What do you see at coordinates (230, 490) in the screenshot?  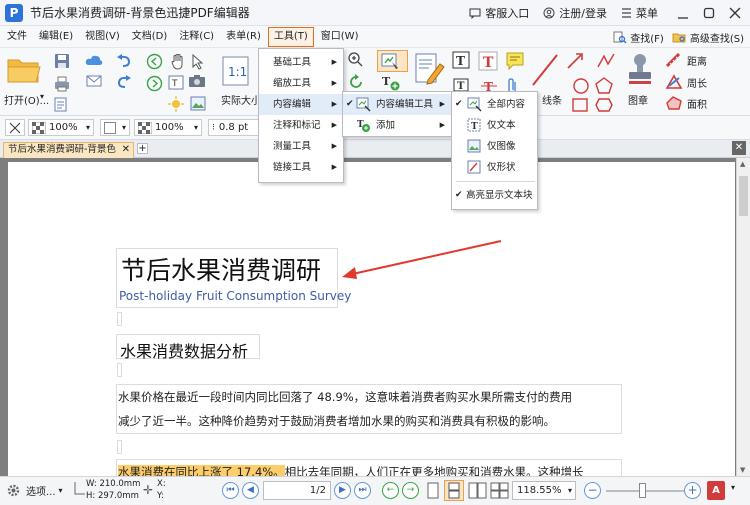 I see `first-page-button: ⏮` at bounding box center [230, 490].